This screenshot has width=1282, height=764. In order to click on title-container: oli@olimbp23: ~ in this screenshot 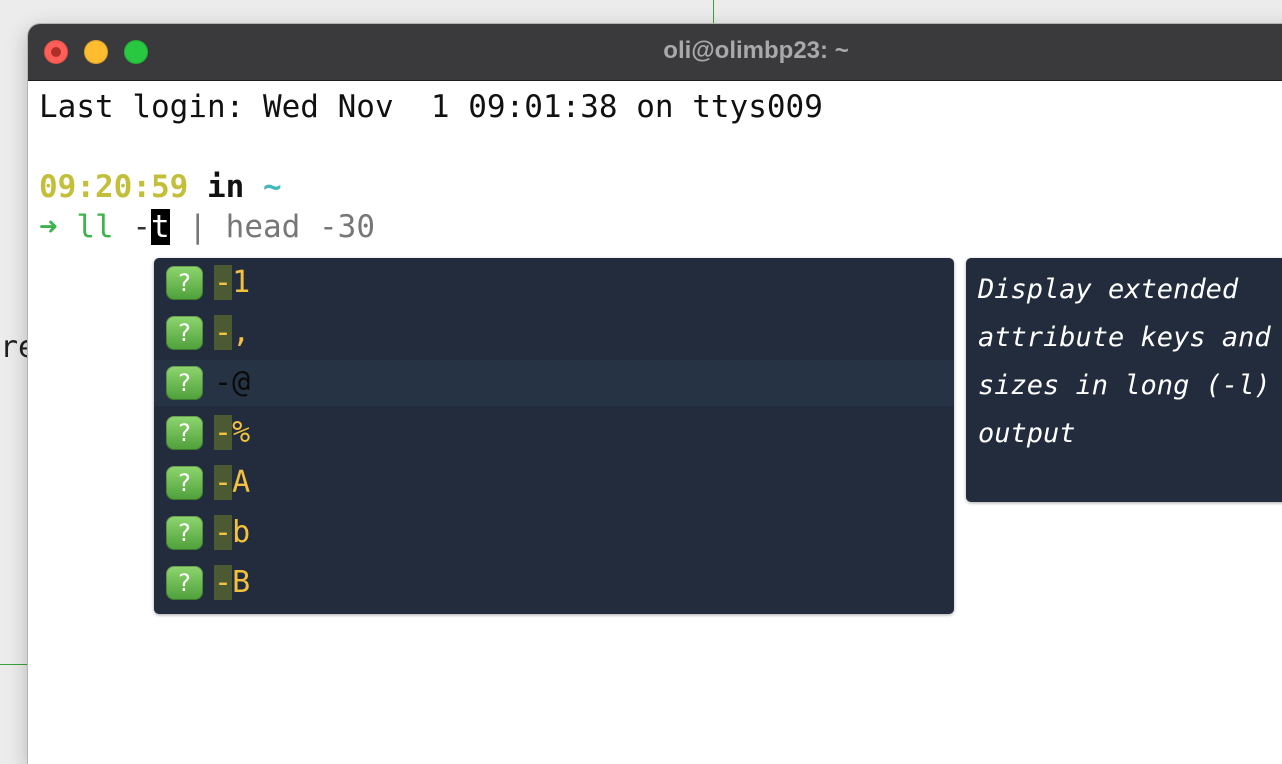, I will do `click(655, 52)`.